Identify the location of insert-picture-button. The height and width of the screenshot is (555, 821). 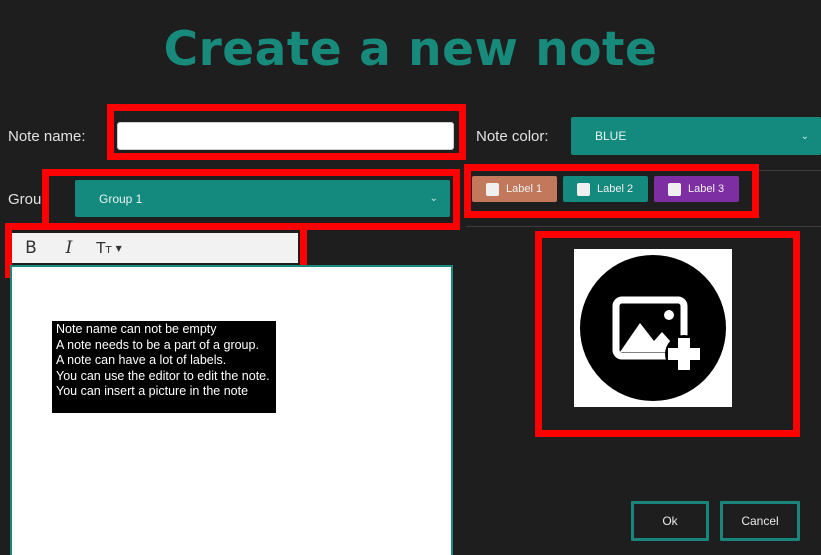
(653, 328).